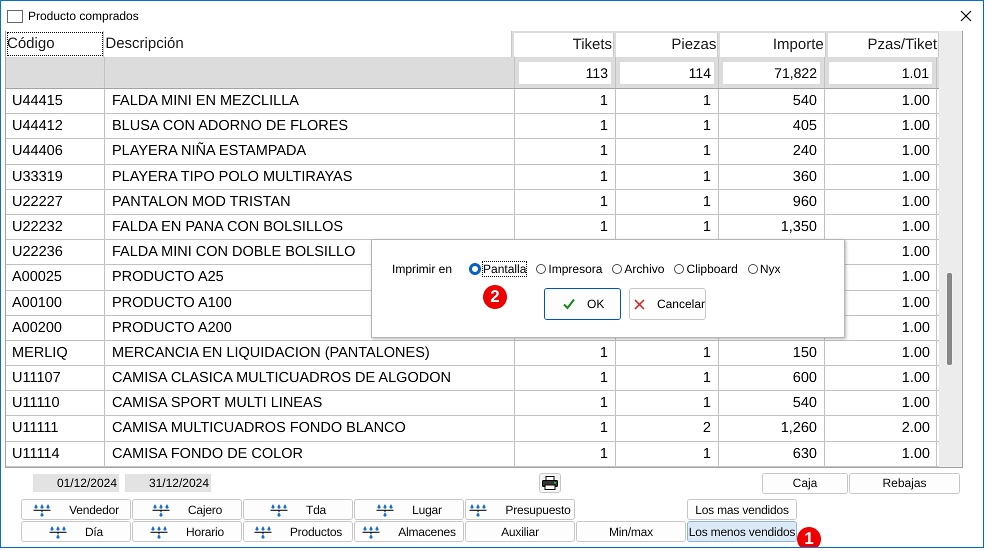 Image resolution: width=991 pixels, height=551 pixels. I want to click on column-header: Importe, so click(773, 45).